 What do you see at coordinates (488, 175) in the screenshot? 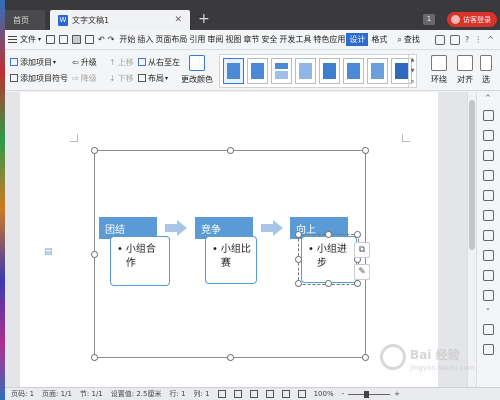
I see `style-icon` at bounding box center [488, 175].